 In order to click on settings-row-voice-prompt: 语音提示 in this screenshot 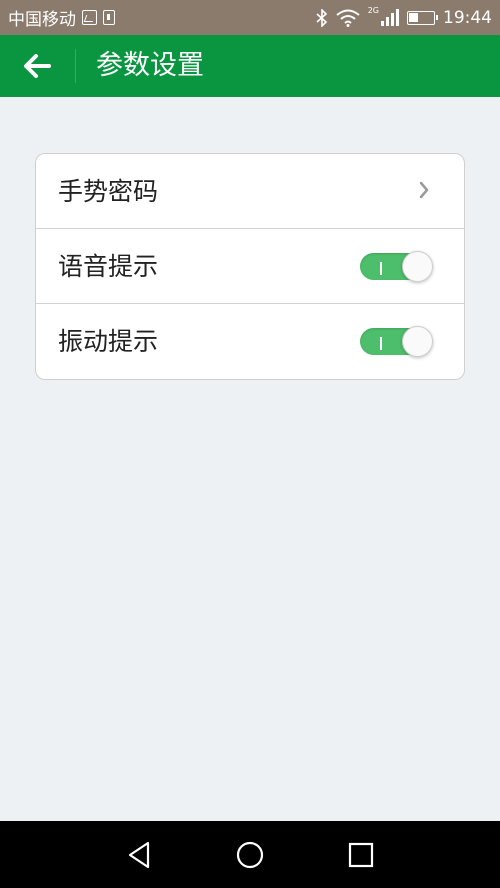, I will do `click(250, 266)`.